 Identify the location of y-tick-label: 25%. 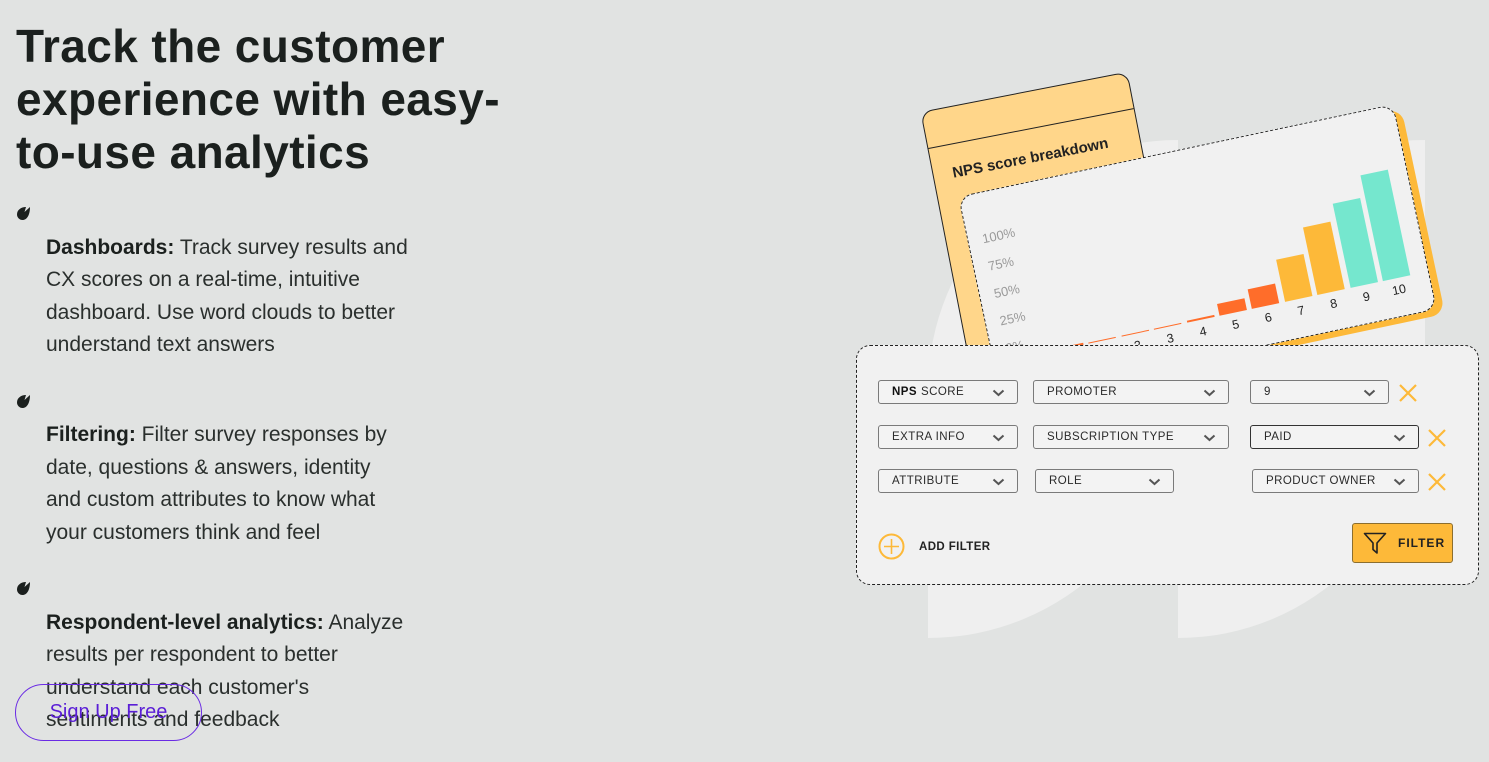
(1012, 318).